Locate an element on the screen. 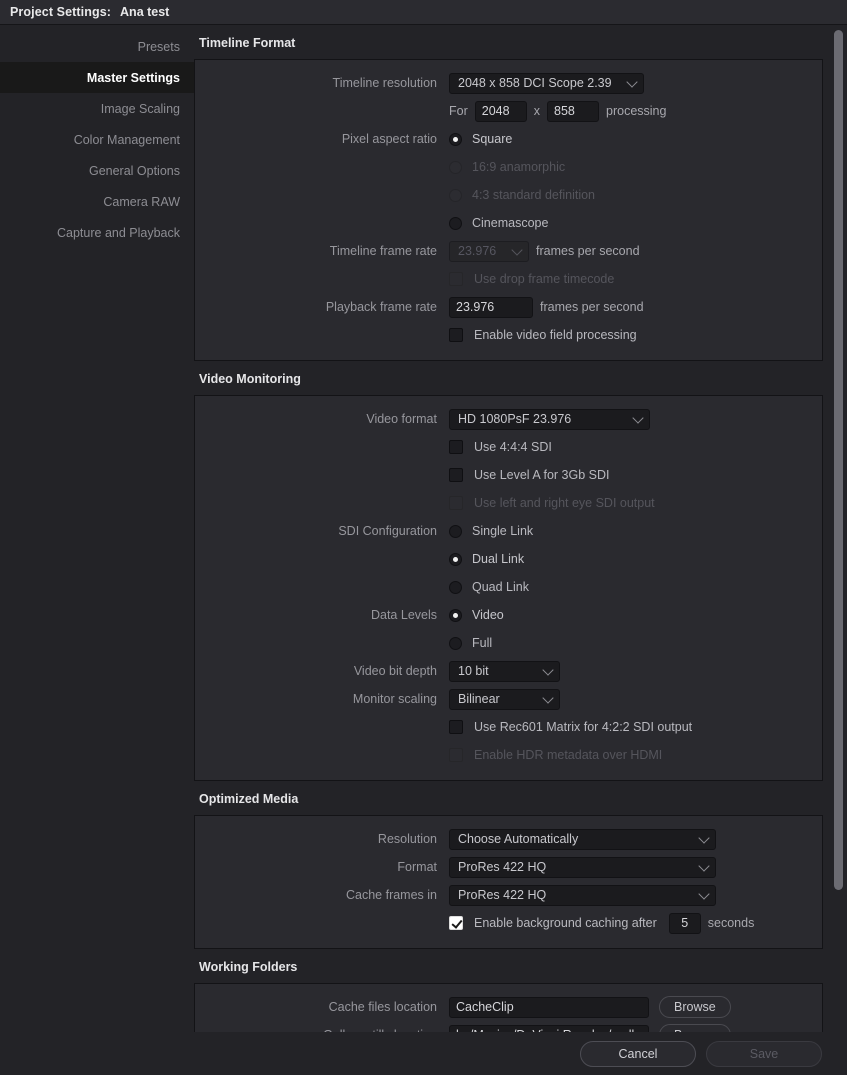 Image resolution: width=847 pixels, height=1075 pixels. sidebar-item-general-options: General Options is located at coordinates (97, 170).